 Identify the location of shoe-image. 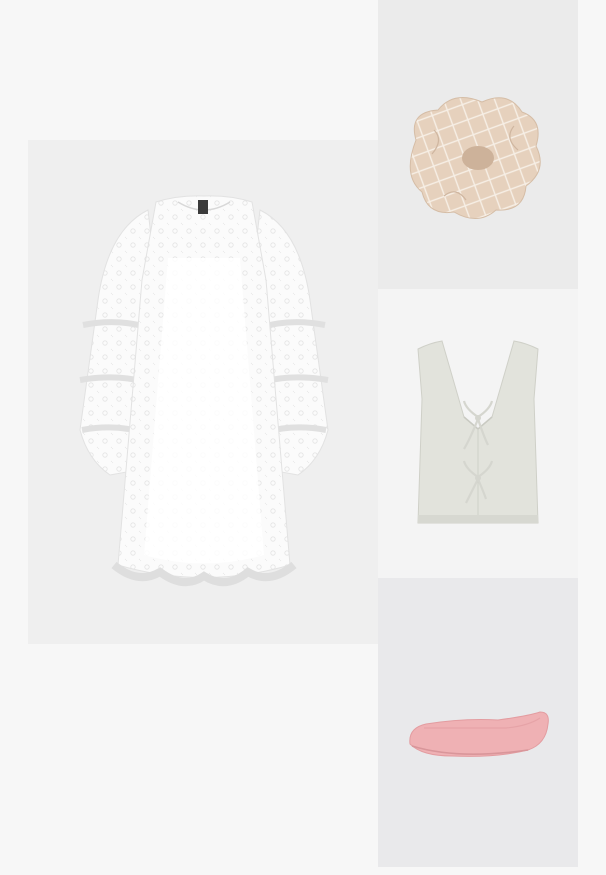
(479, 734).